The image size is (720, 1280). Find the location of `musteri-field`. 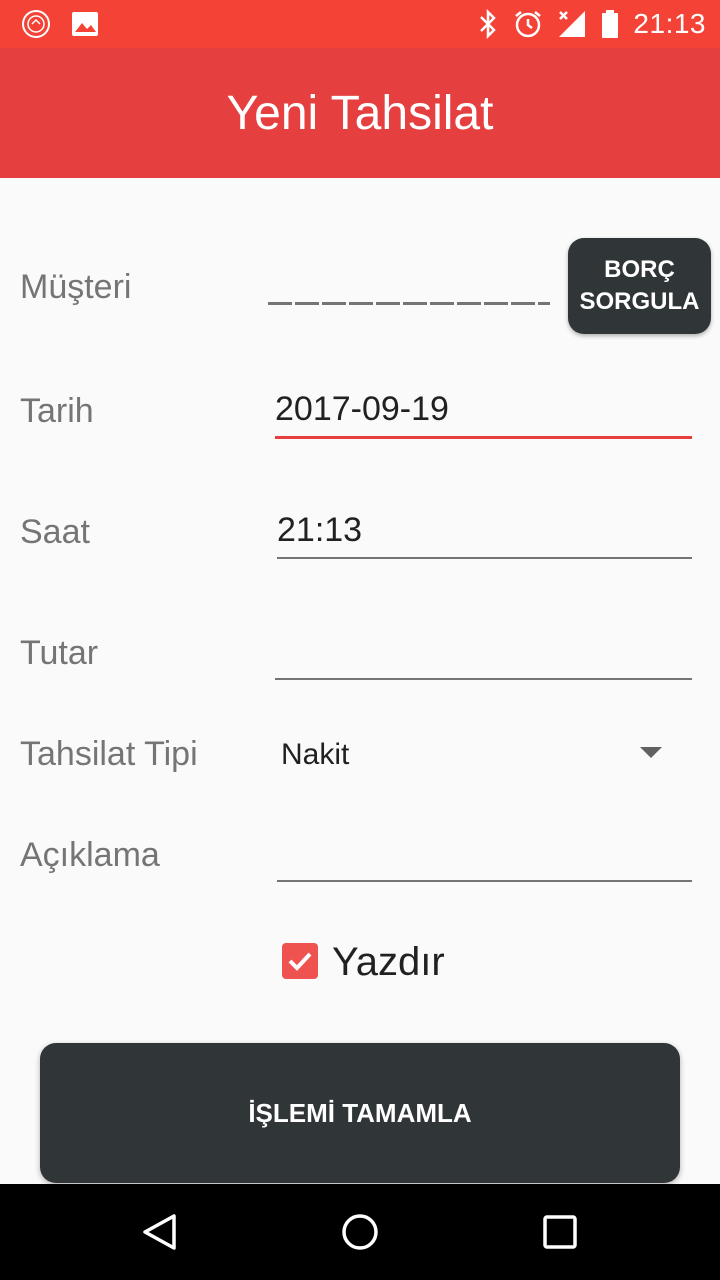

musteri-field is located at coordinates (409, 284).